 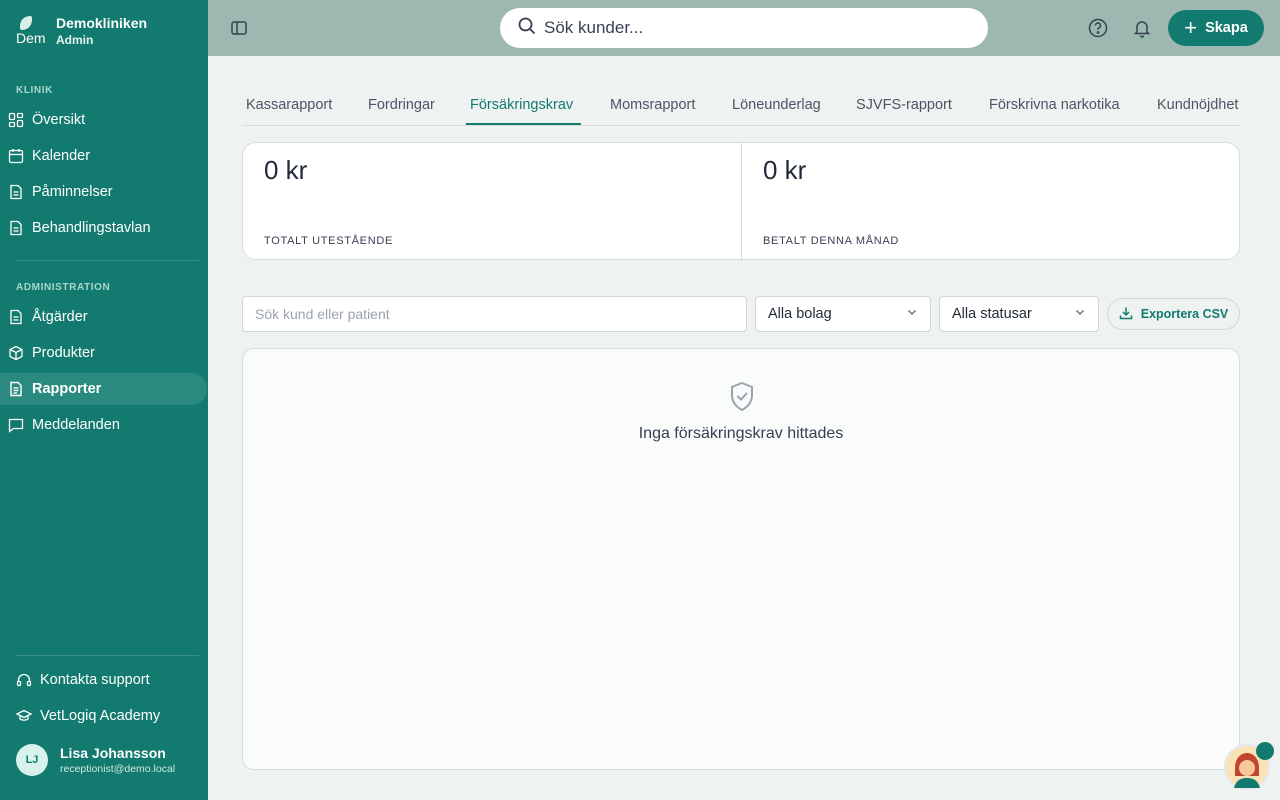 I want to click on search-input, so click(x=744, y=28).